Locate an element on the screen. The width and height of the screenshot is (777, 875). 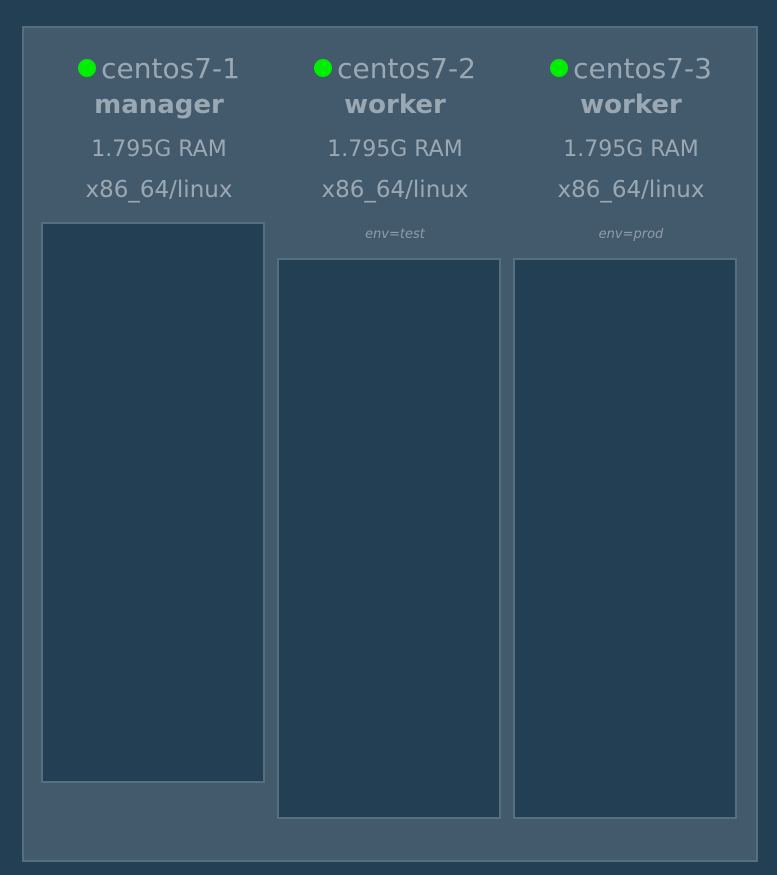
node-hostname: centos7-3 is located at coordinates (642, 68).